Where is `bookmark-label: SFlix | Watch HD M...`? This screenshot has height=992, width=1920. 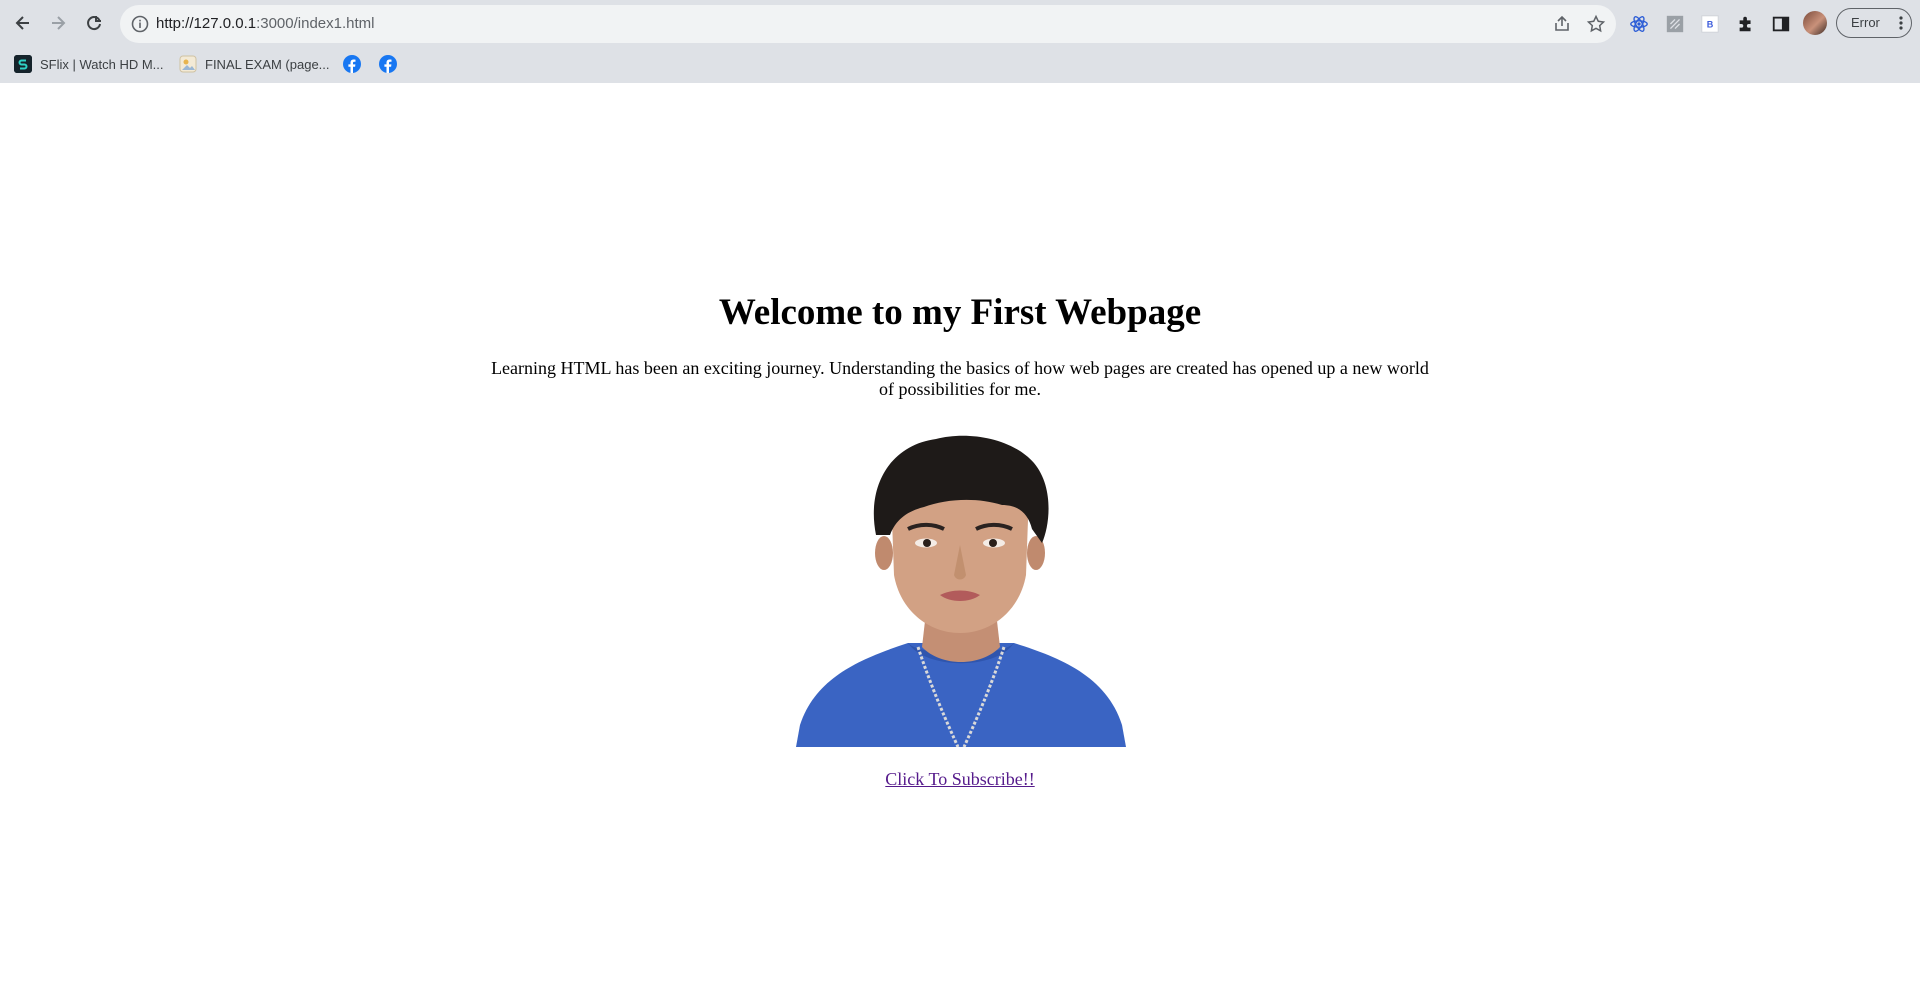 bookmark-label: SFlix | Watch HD M... is located at coordinates (102, 64).